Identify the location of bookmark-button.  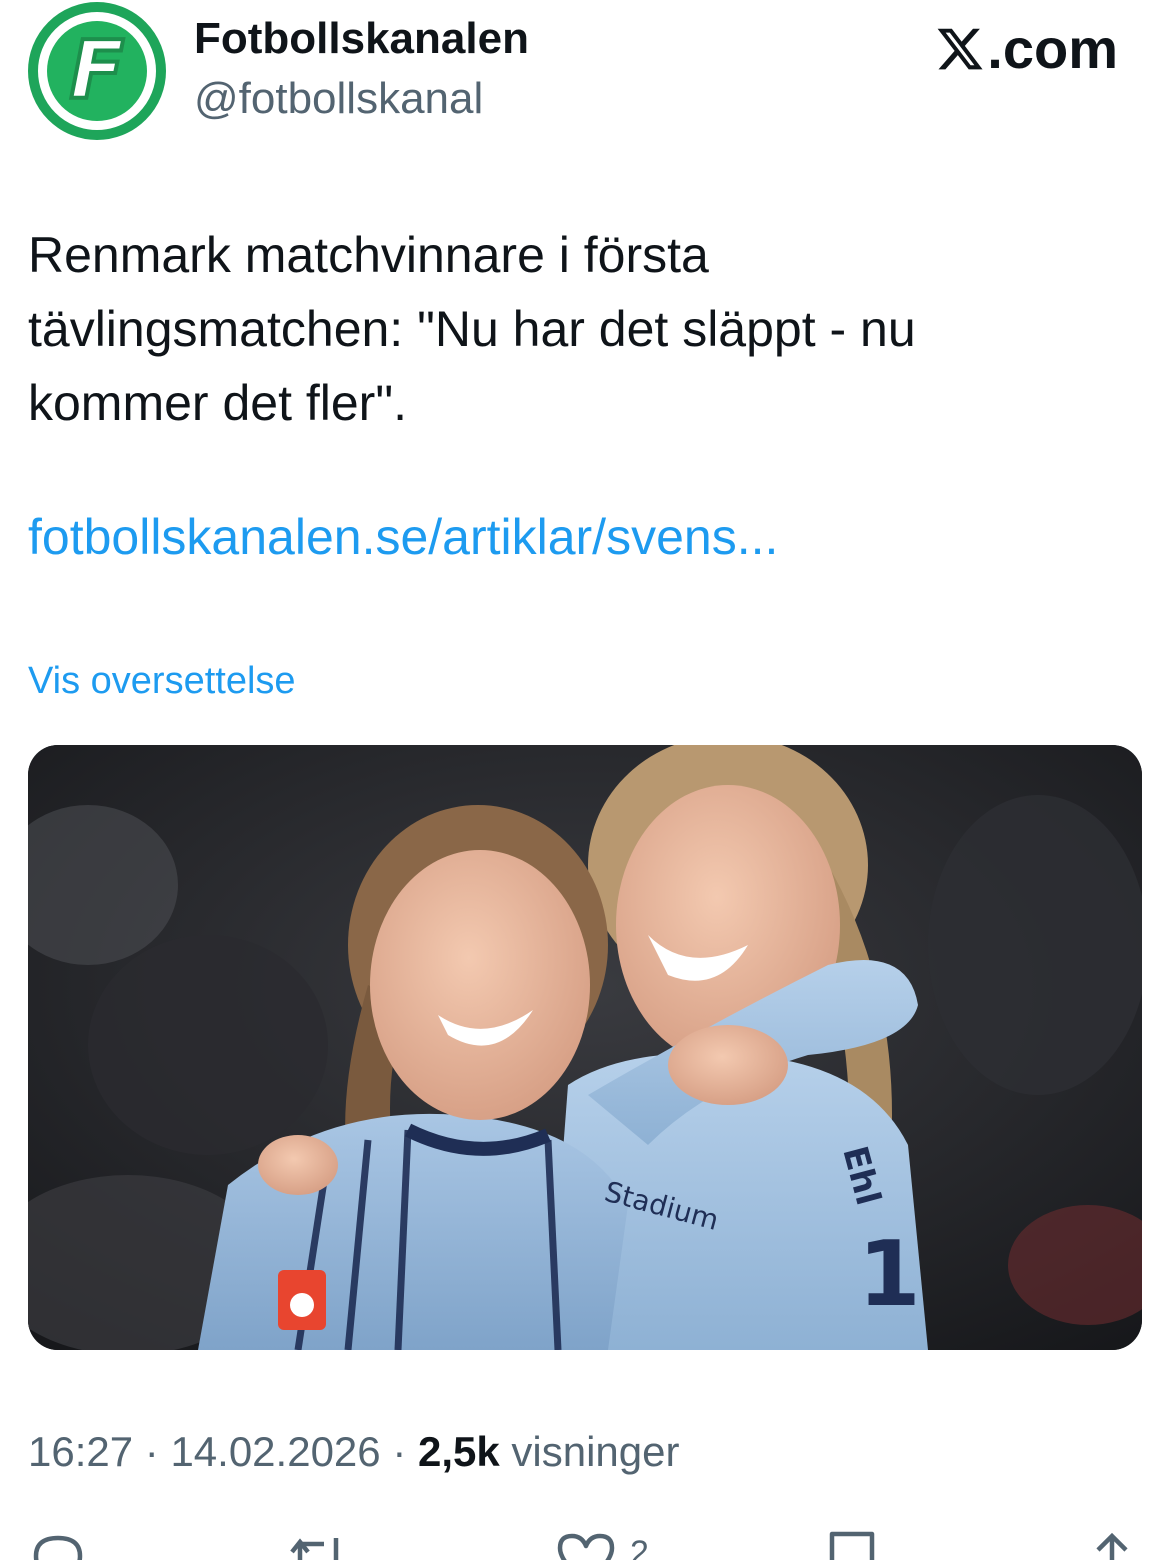
(852, 1544).